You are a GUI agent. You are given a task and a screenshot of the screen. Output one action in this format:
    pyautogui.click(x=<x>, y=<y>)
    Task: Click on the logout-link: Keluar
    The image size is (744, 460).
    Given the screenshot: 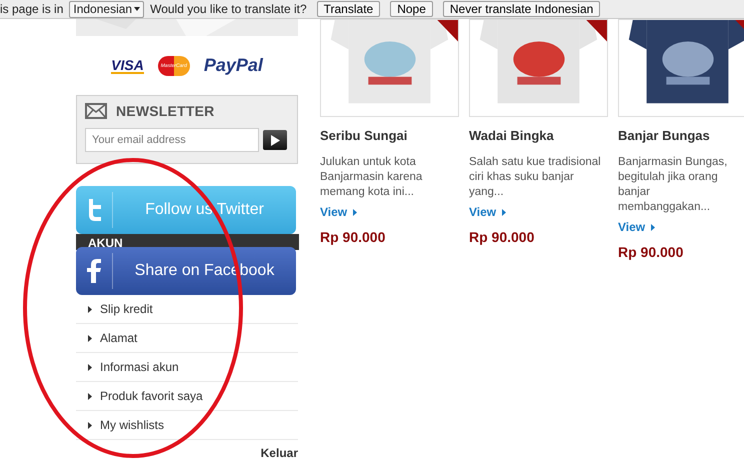 What is the action you would take?
    pyautogui.click(x=279, y=453)
    